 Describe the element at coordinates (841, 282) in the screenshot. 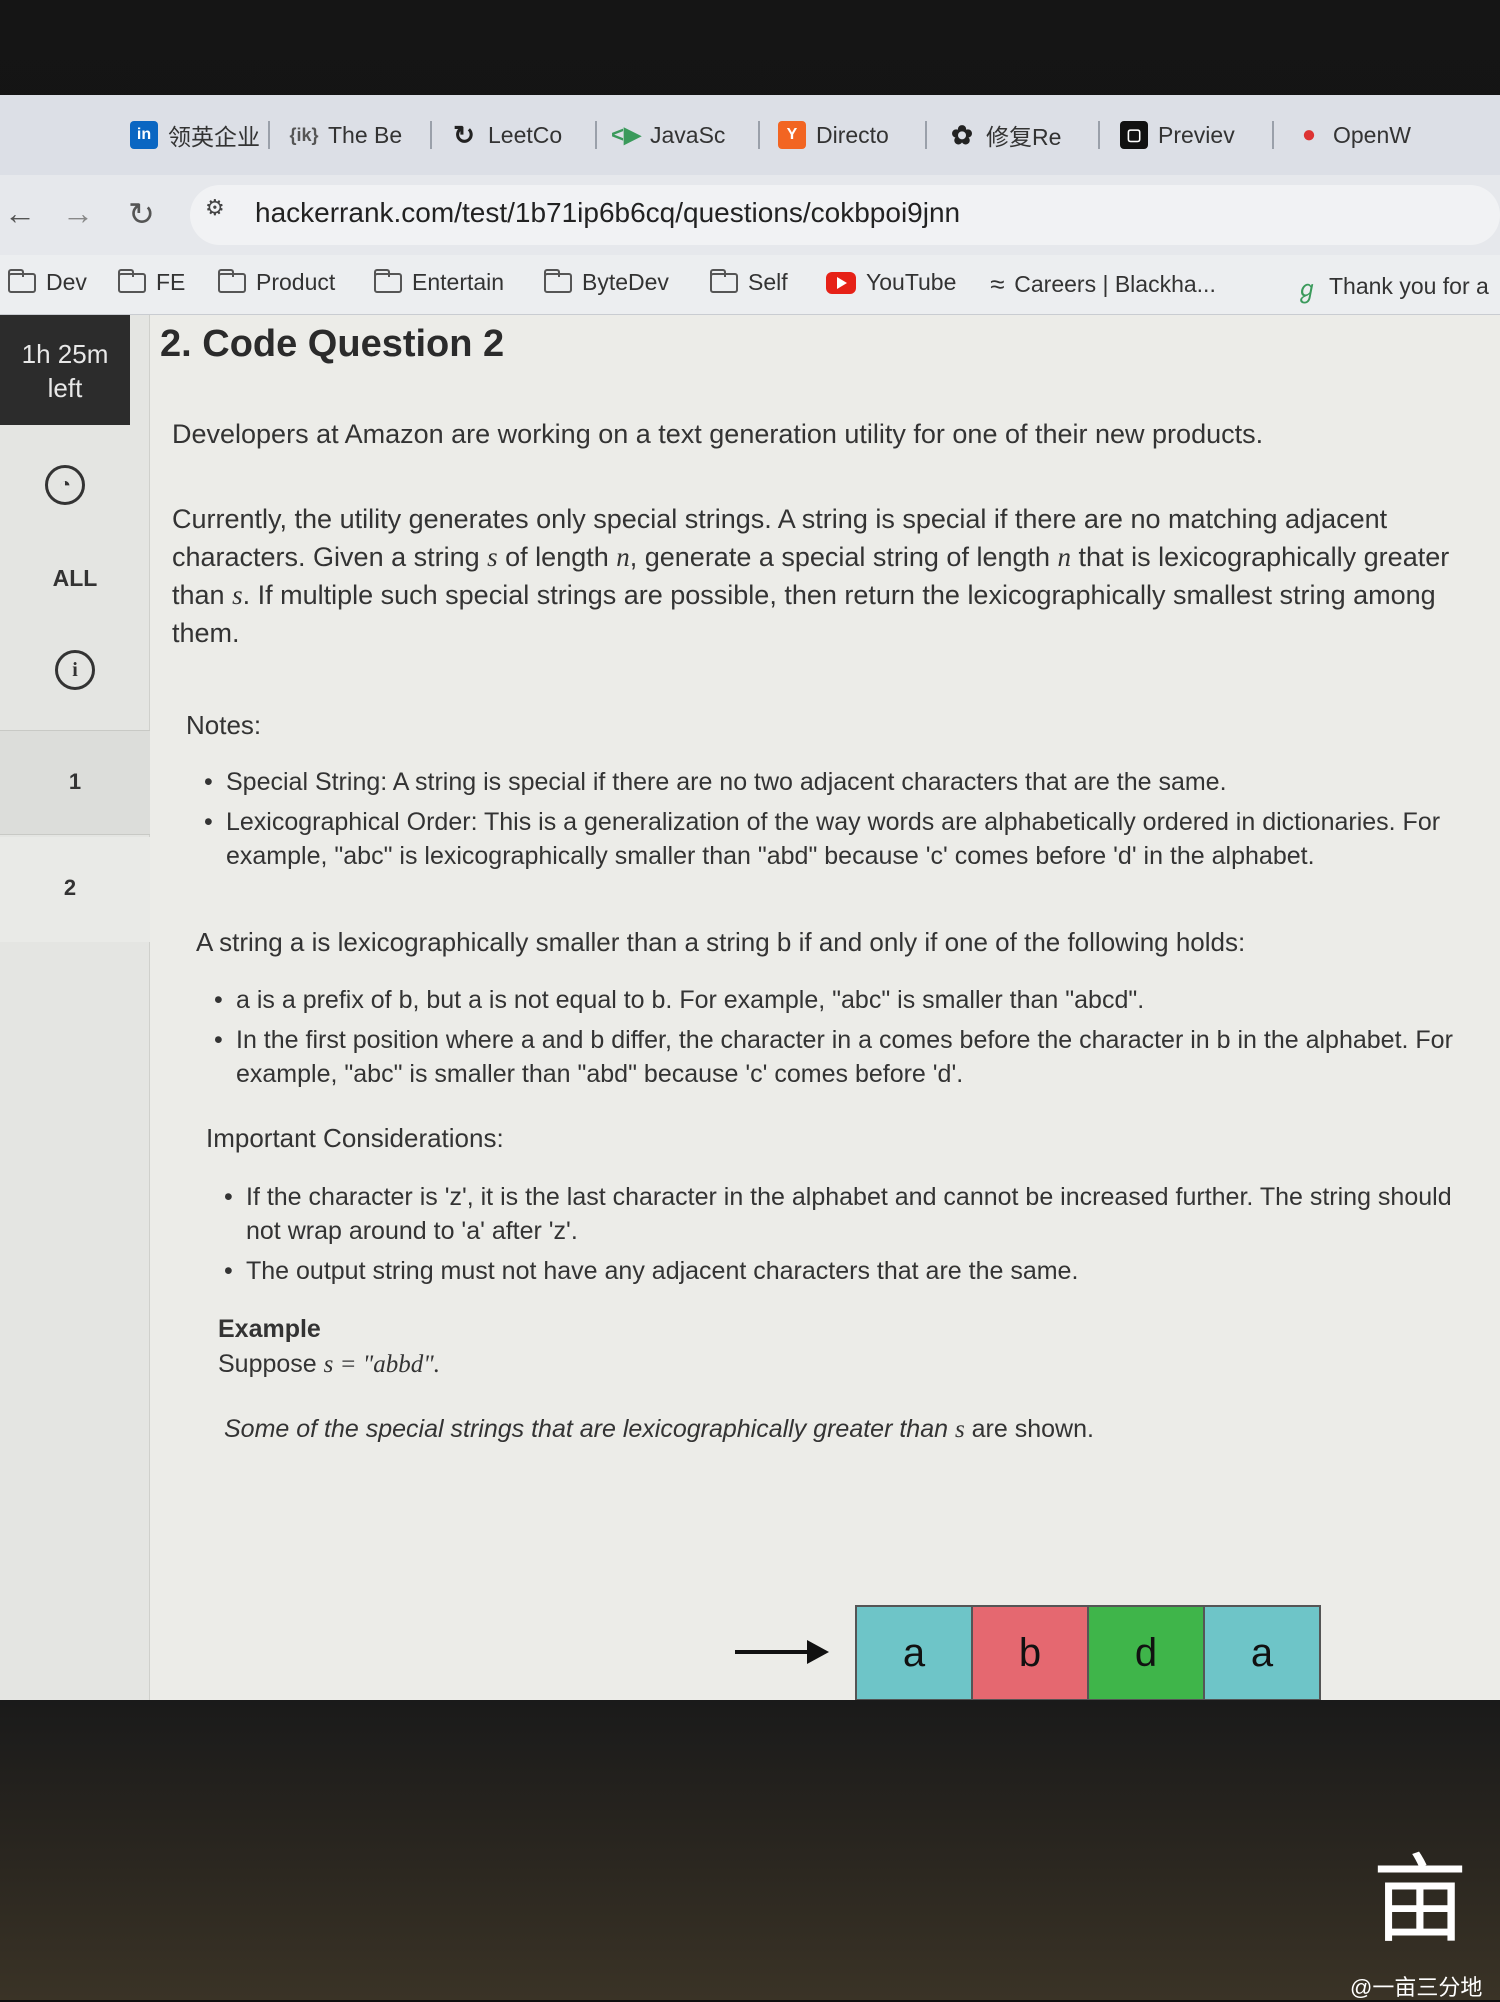

I see `youtube-icon` at that location.